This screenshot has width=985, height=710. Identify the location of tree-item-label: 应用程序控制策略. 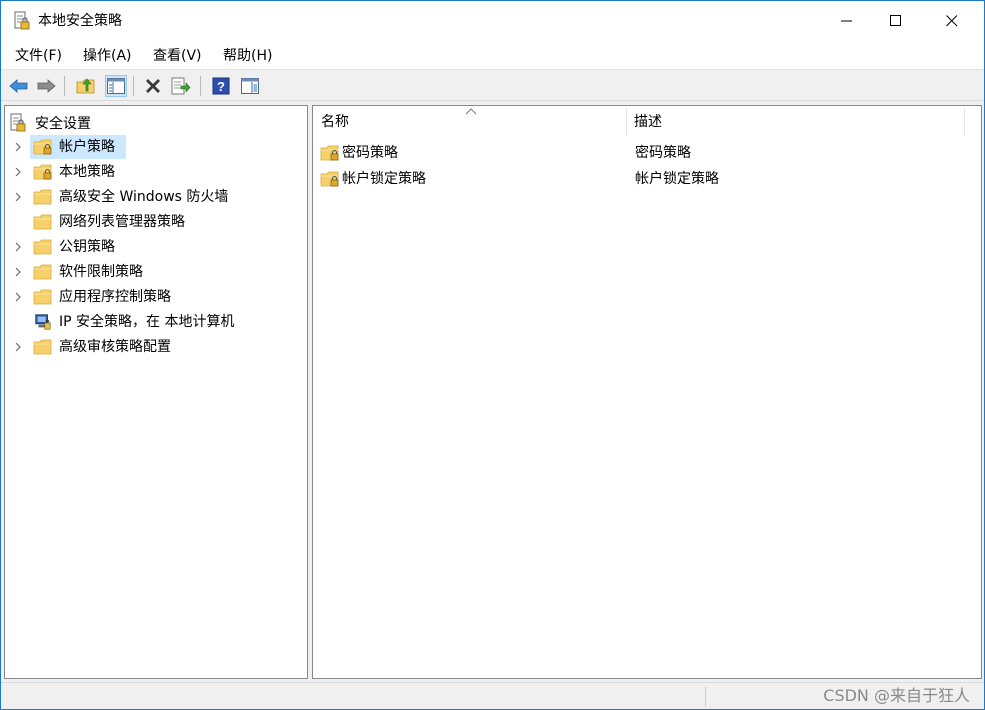
(115, 297).